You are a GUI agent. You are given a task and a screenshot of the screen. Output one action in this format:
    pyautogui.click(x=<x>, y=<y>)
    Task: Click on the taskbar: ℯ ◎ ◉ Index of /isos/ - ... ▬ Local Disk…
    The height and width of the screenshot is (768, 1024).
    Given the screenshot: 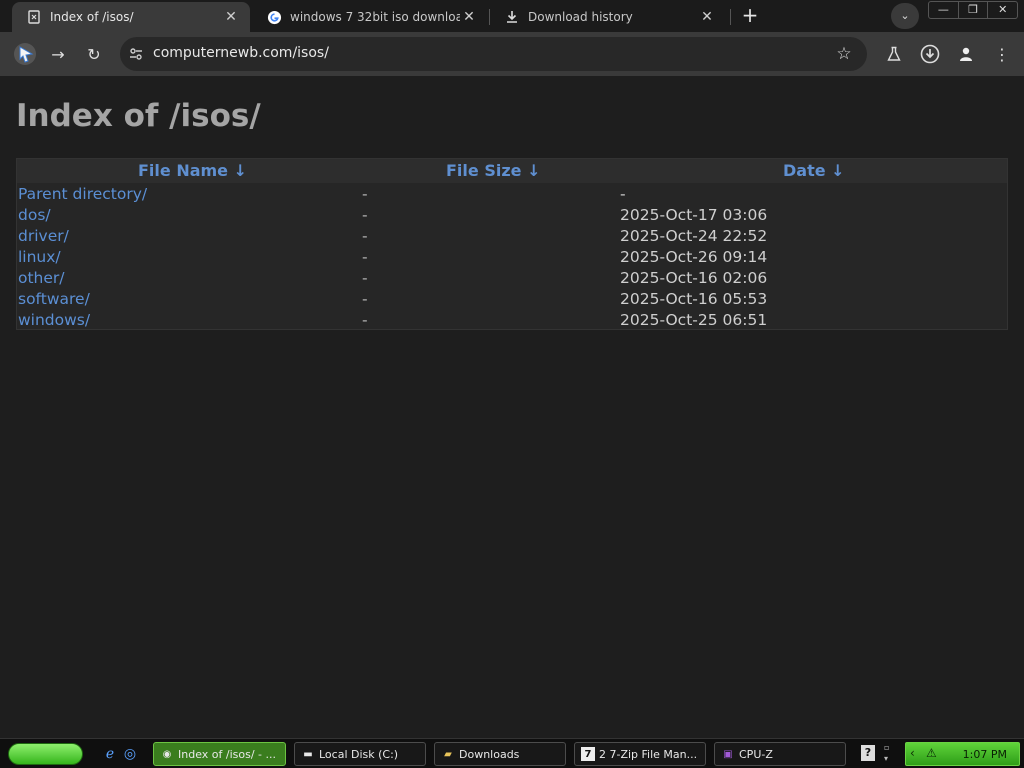 What is the action you would take?
    pyautogui.click(x=512, y=753)
    